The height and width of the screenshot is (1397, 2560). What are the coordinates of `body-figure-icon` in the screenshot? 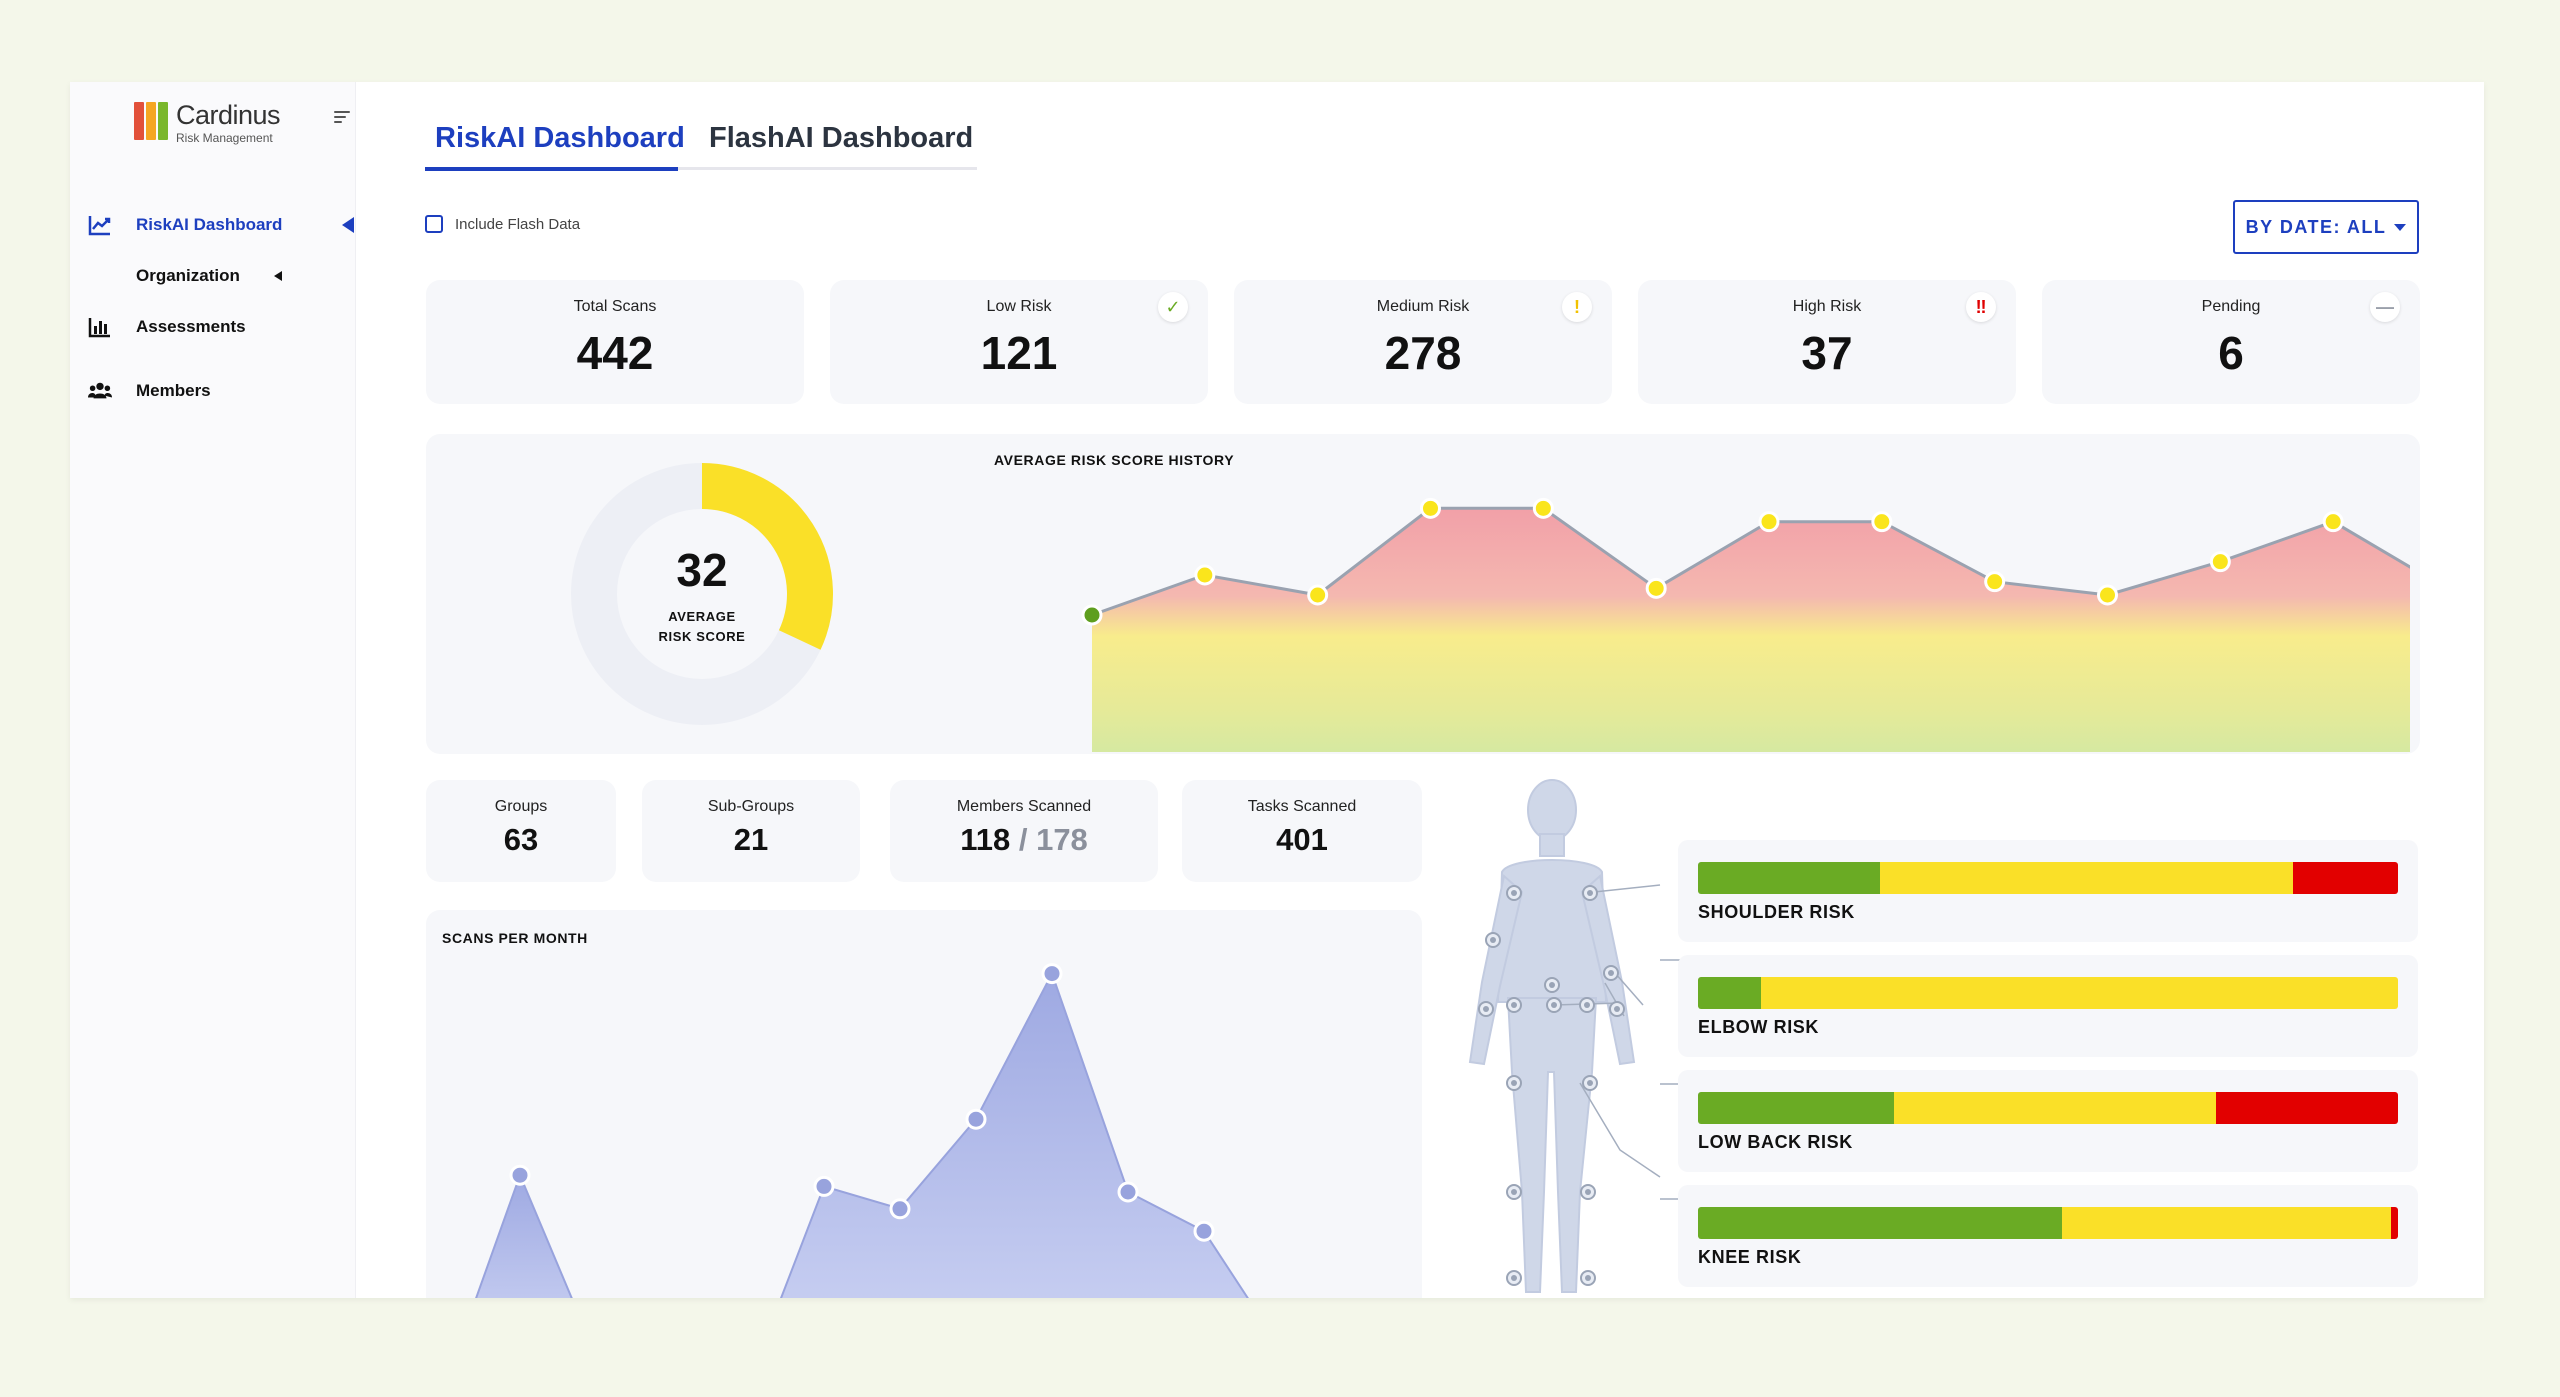 It's located at (1564, 1036).